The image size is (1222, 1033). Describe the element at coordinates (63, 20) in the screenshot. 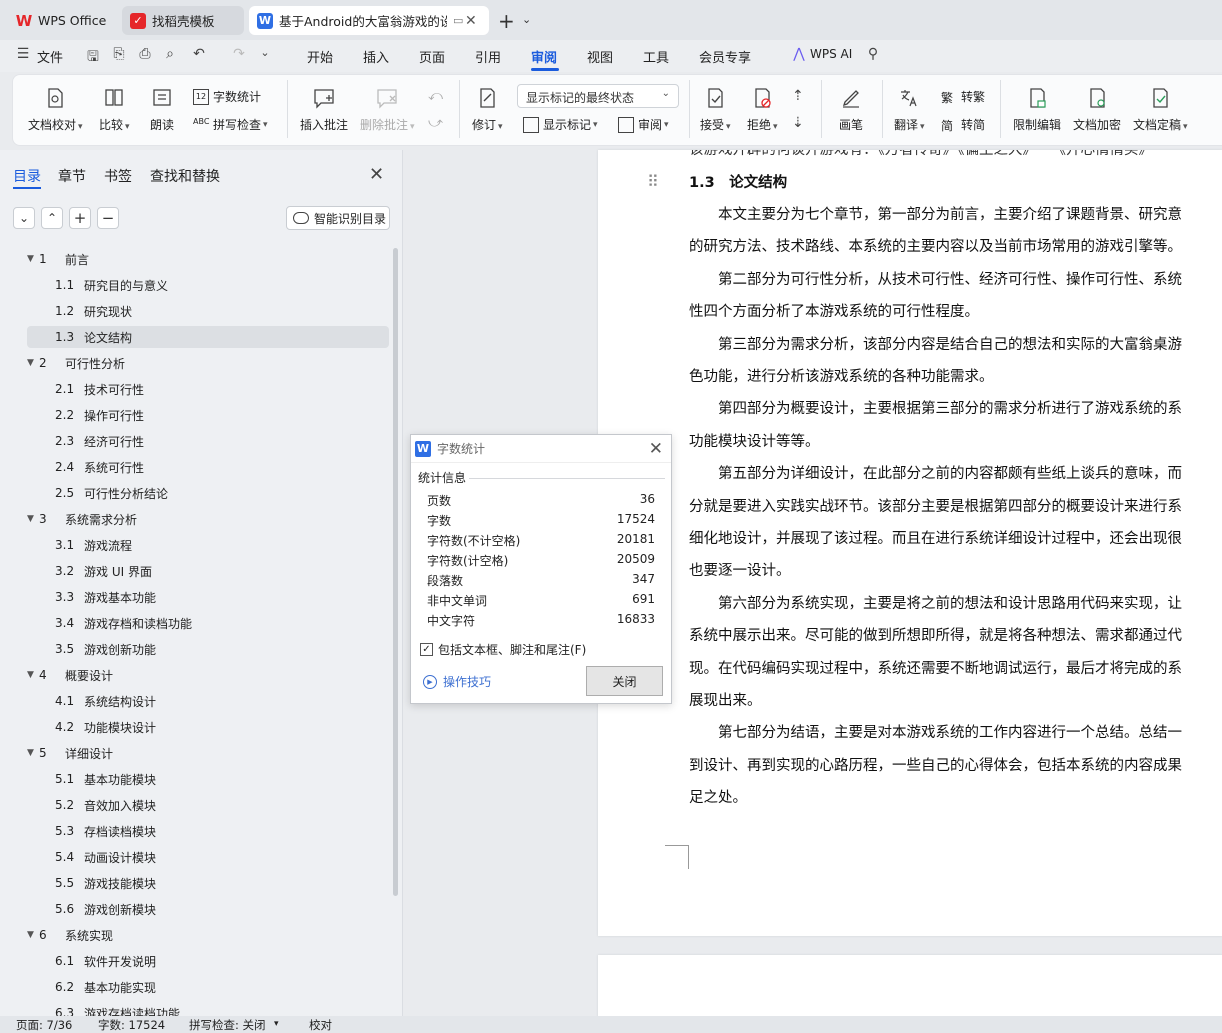

I see `tab-wps-office: W WPS Office` at that location.